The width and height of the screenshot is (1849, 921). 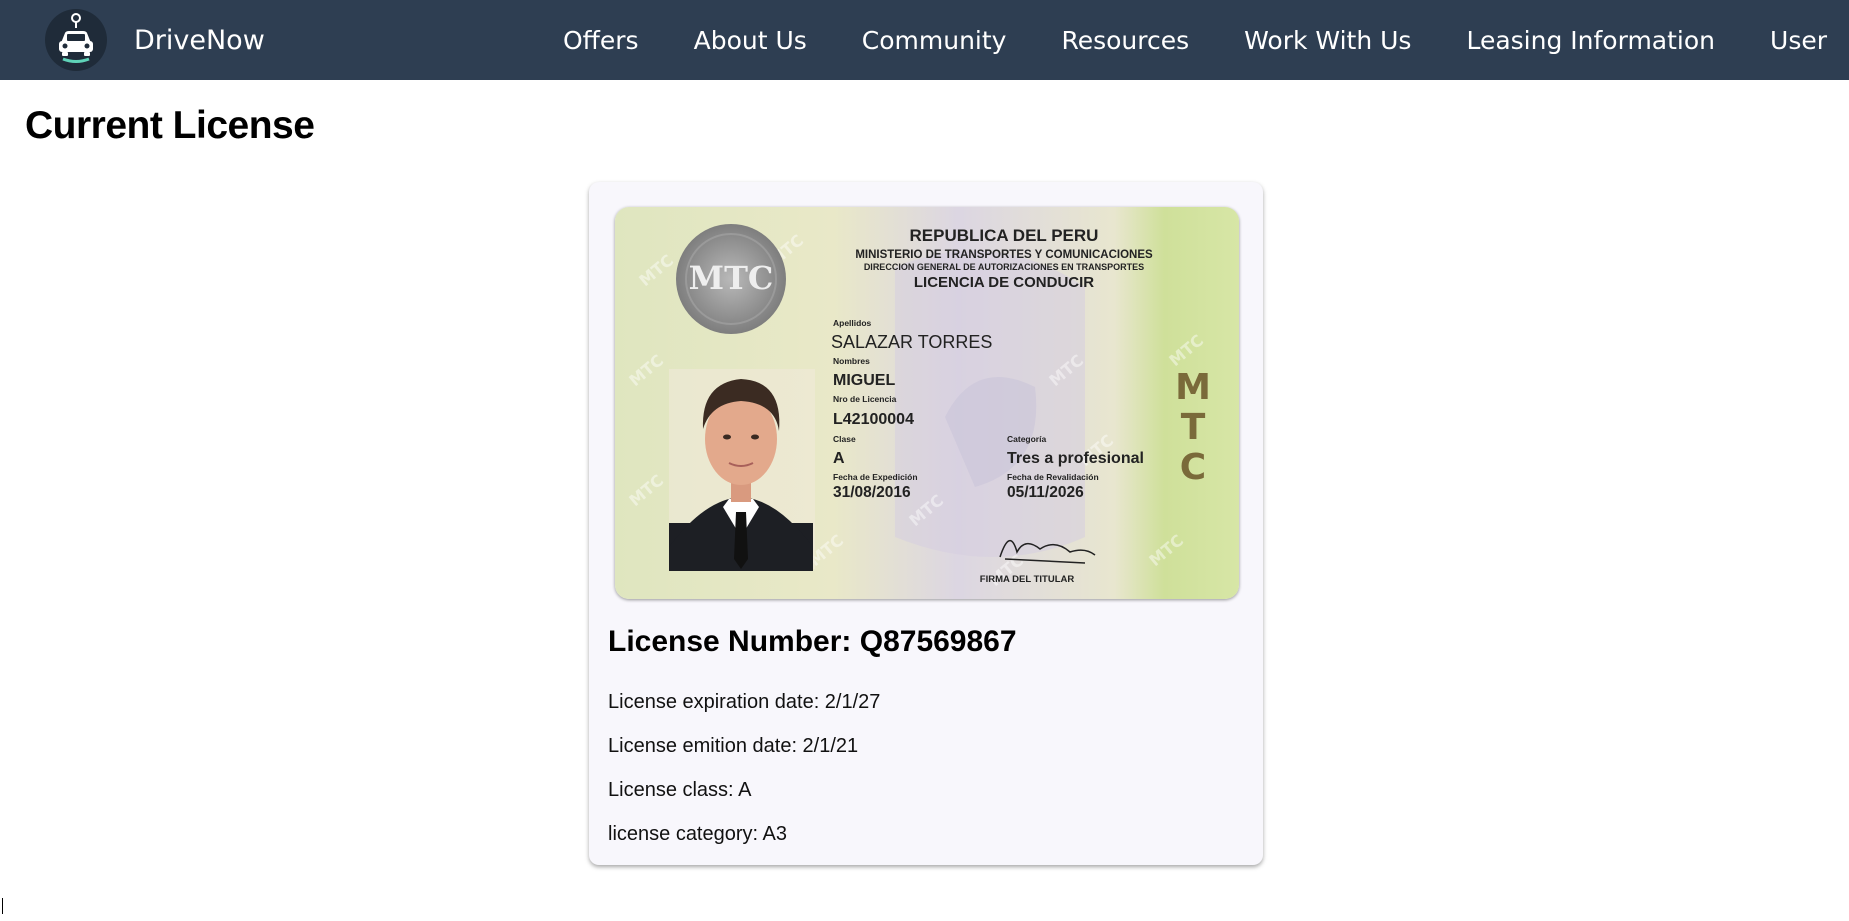 I want to click on license-number-heading: License Number: Q87569867, so click(x=812, y=641).